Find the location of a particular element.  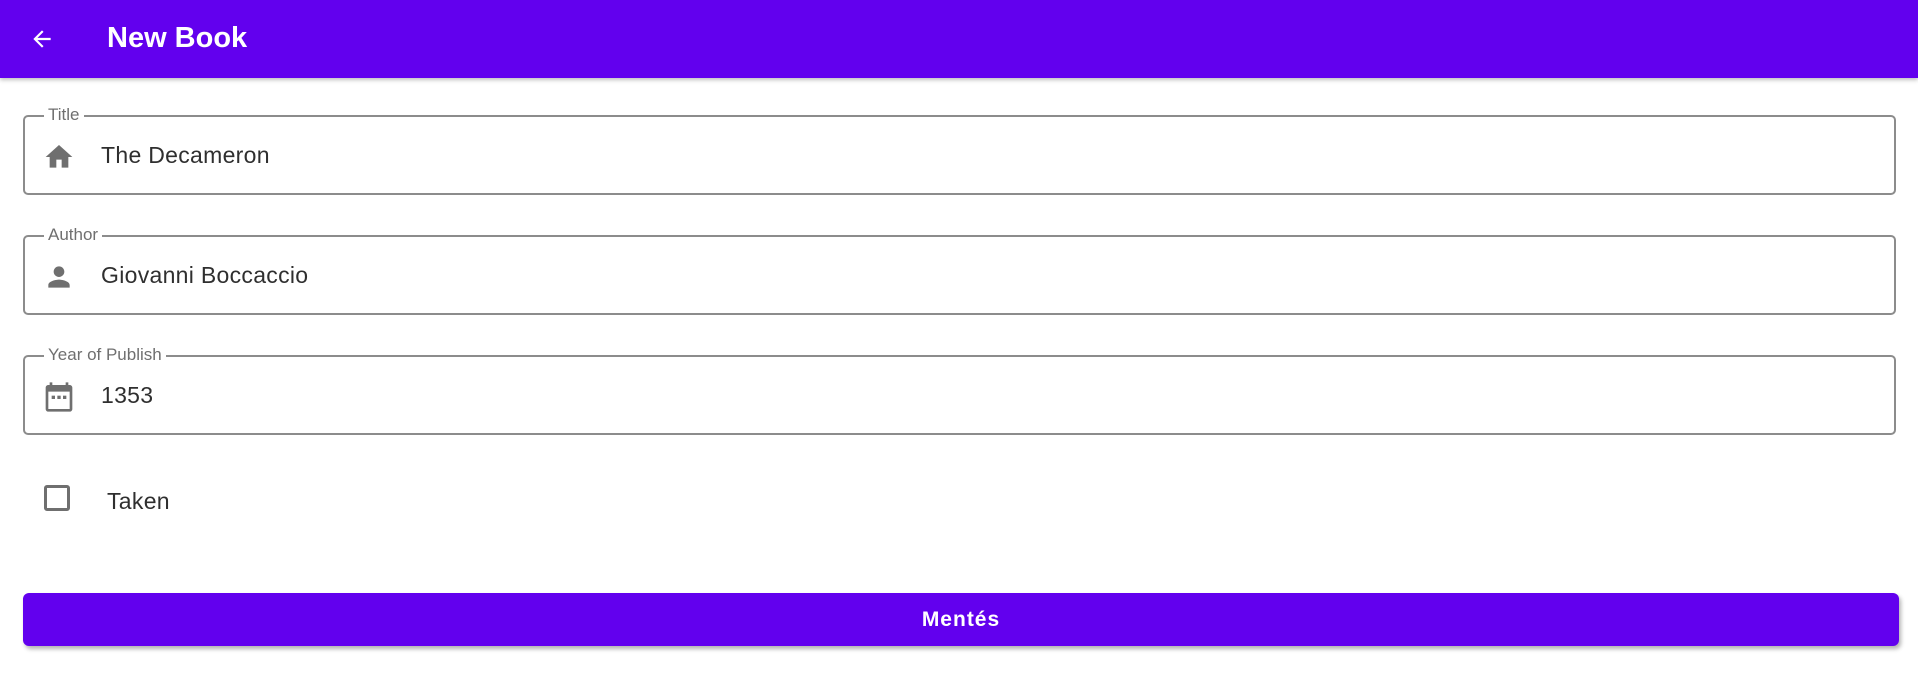

app-bar: New Book is located at coordinates (959, 39).